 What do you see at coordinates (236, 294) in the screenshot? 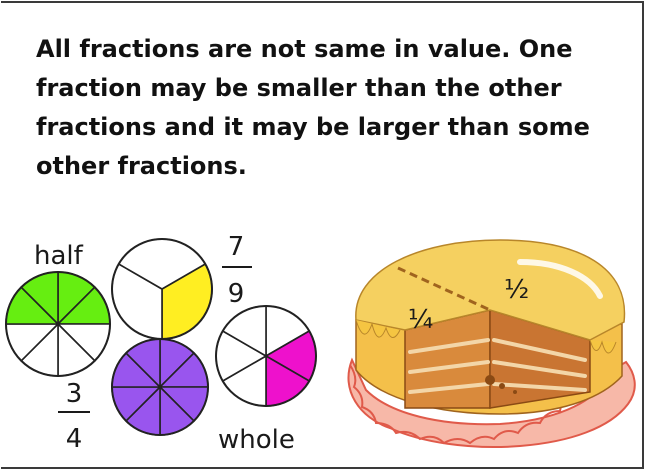
I see `label-seven-den: 9` at bounding box center [236, 294].